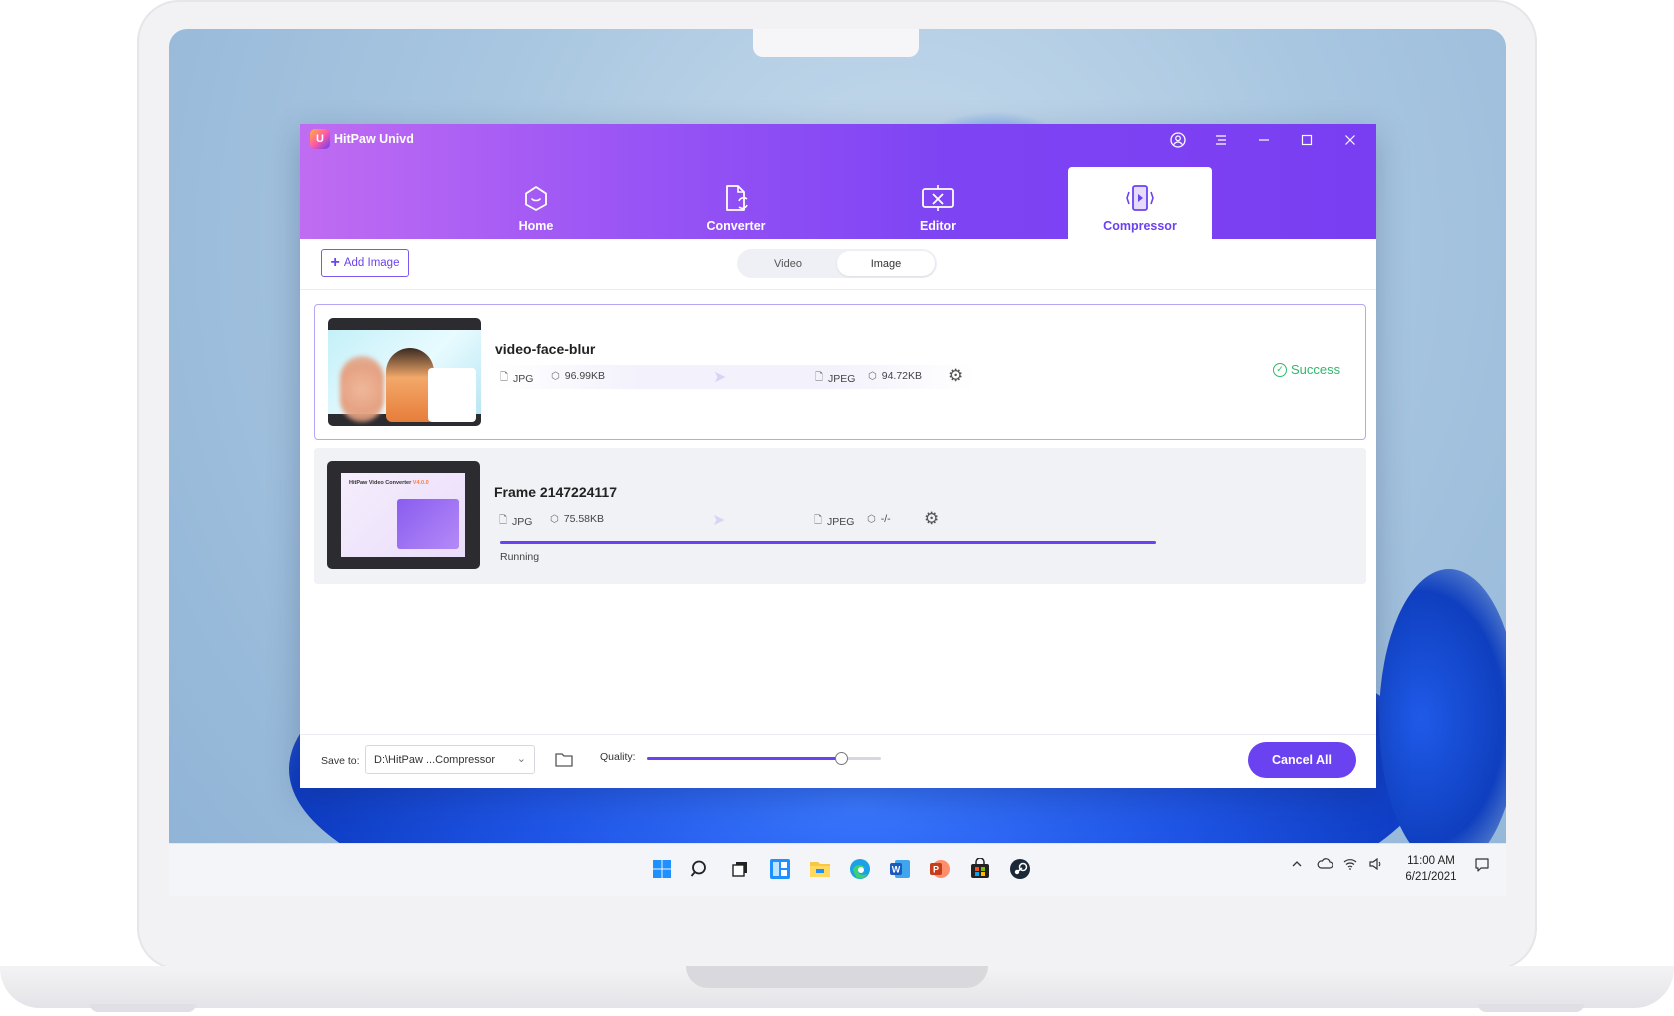 This screenshot has height=1016, width=1674. Describe the element at coordinates (536, 226) in the screenshot. I see `tab-home-label: Home` at that location.